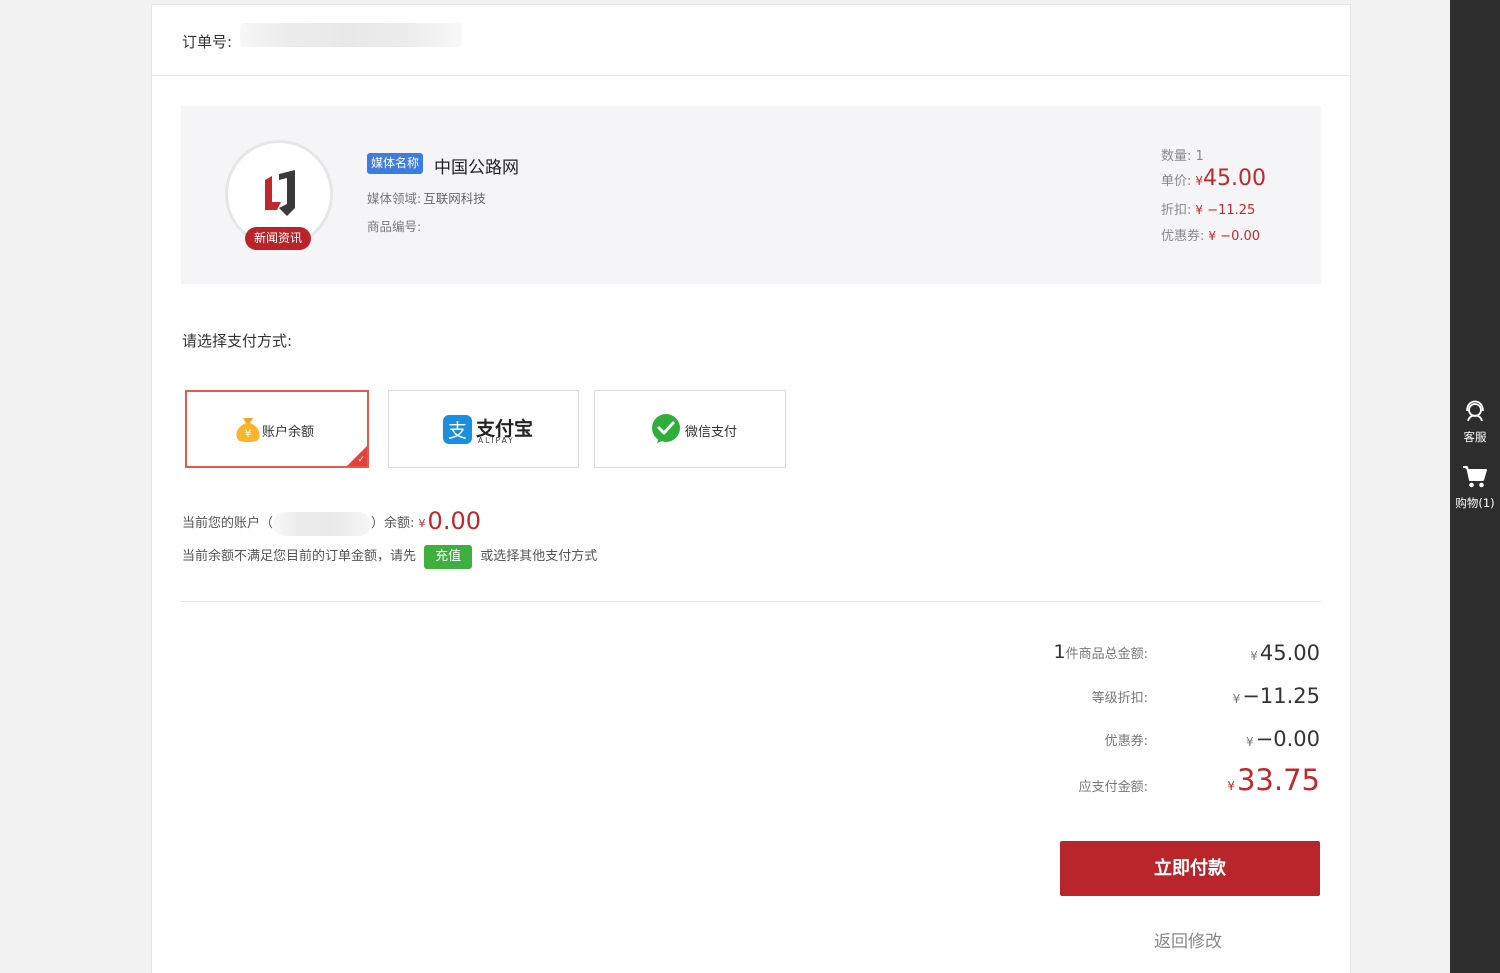 This screenshot has height=973, width=1500. Describe the element at coordinates (1199, 181) in the screenshot. I see `unit-price-currency: ¥` at that location.